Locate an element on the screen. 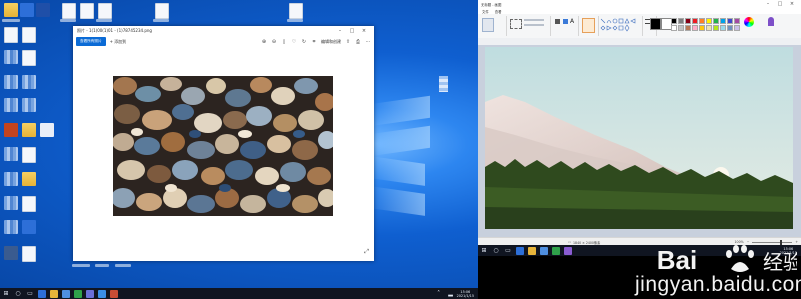  delete-icon: ▯ is located at coordinates (284, 42).